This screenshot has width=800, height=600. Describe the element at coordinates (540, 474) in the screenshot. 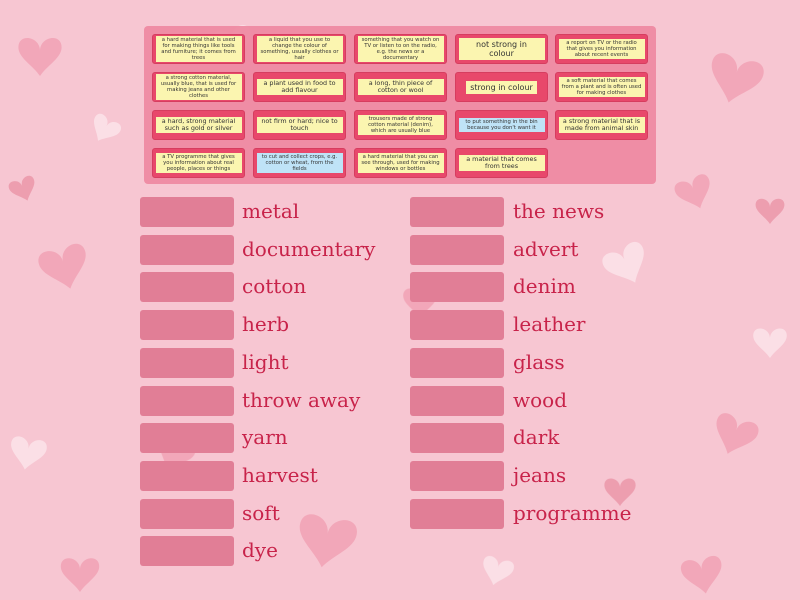

I see `answer-word: jeans` at that location.